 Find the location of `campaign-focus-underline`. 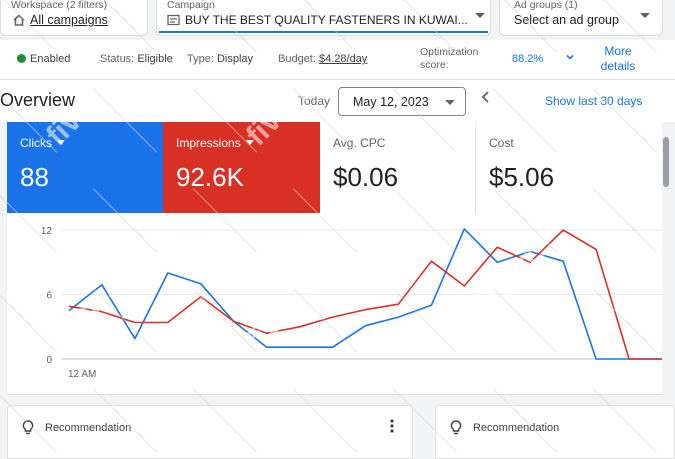

campaign-focus-underline is located at coordinates (323, 32).